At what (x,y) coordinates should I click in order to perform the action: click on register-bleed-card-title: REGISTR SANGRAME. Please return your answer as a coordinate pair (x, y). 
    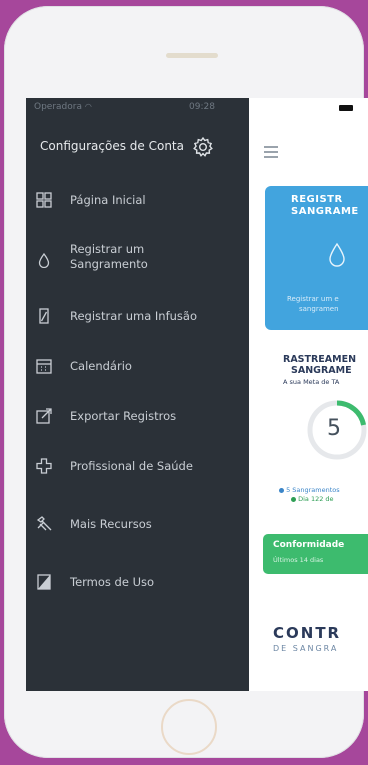
    Looking at the image, I should click on (325, 205).